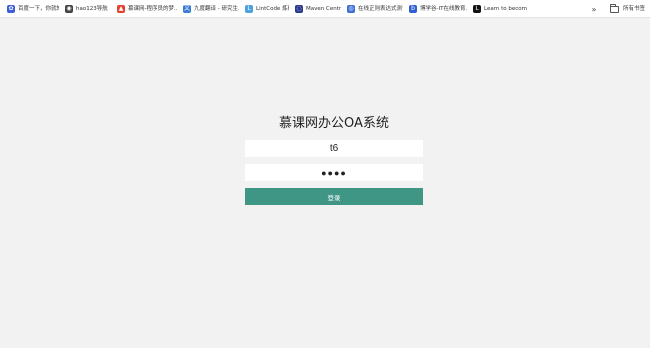 The image size is (650, 348). I want to click on globe-icon: ◉, so click(69, 8).